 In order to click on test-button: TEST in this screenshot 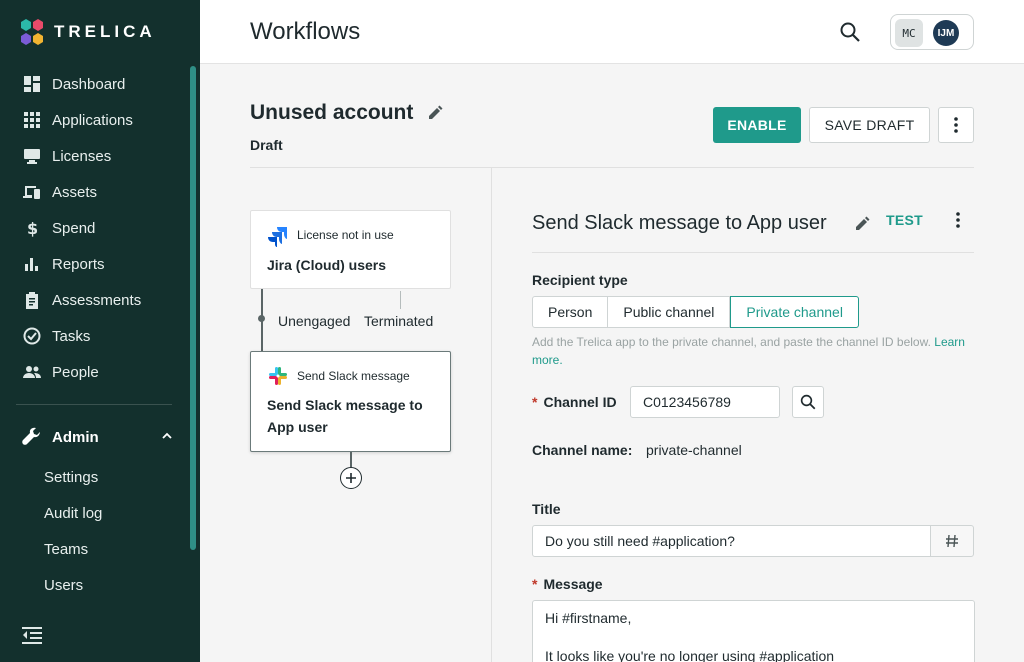, I will do `click(904, 220)`.